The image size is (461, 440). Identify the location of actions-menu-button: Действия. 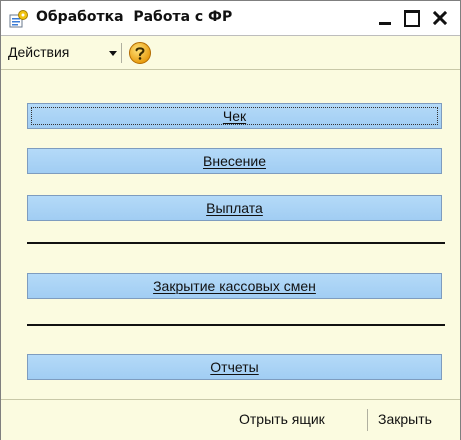
(38, 52).